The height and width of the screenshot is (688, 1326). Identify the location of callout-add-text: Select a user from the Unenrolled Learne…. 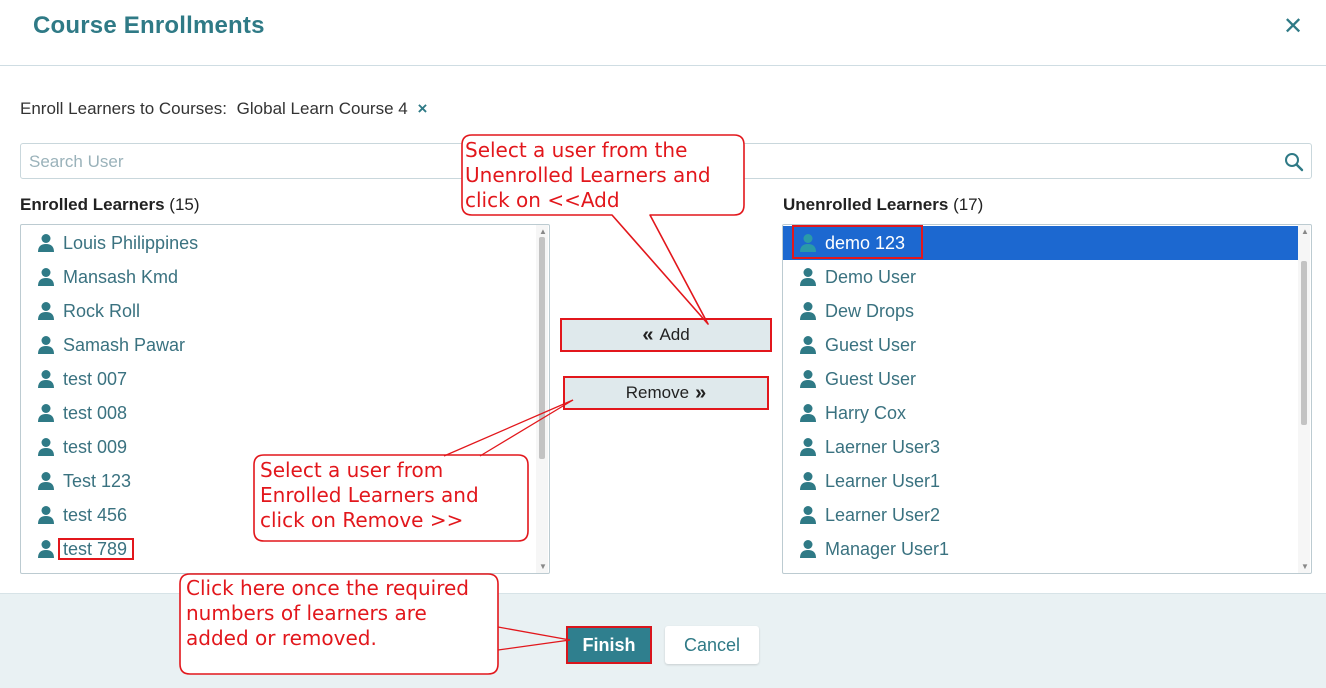
(588, 175).